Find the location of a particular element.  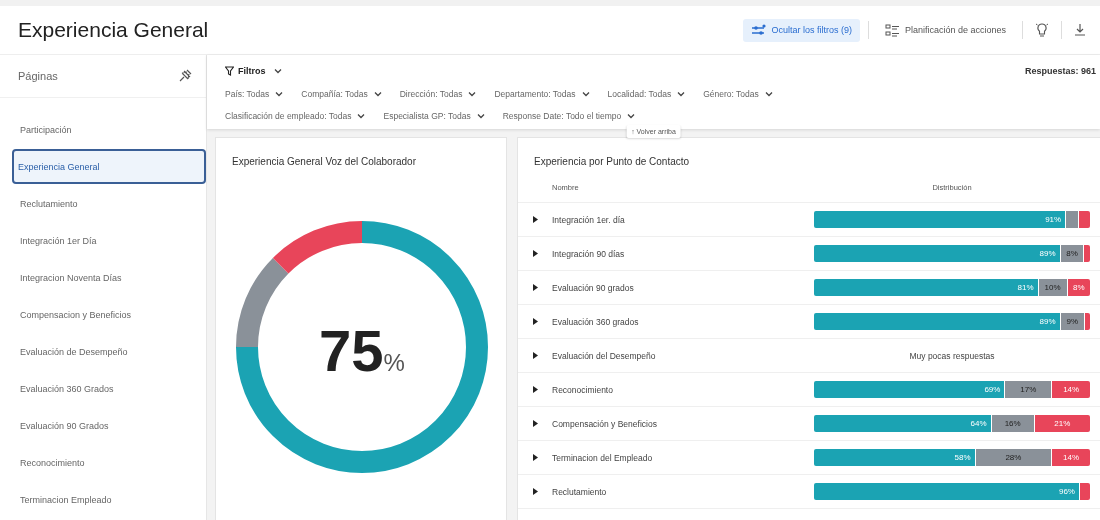

row-name: Evaluación 360 grados is located at coordinates (596, 321).